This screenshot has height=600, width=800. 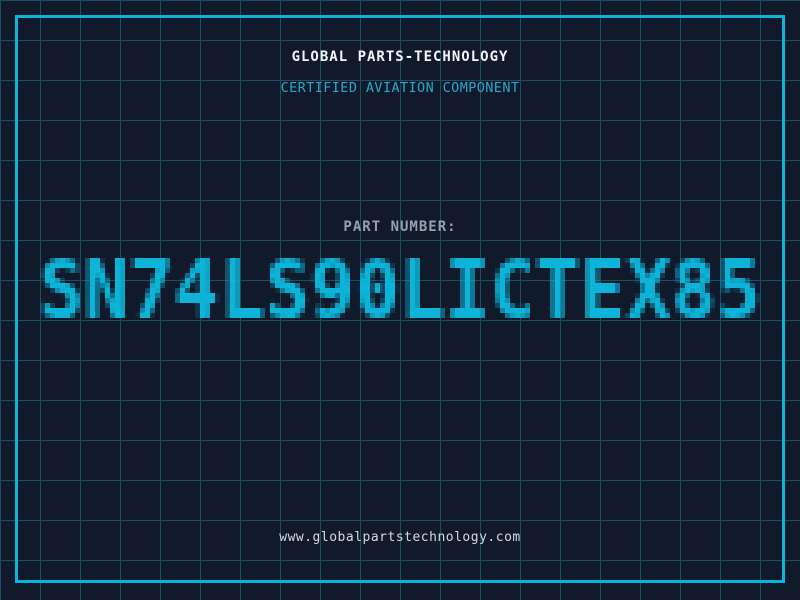 What do you see at coordinates (400, 227) in the screenshot?
I see `part-number-label: PART NUMBER:` at bounding box center [400, 227].